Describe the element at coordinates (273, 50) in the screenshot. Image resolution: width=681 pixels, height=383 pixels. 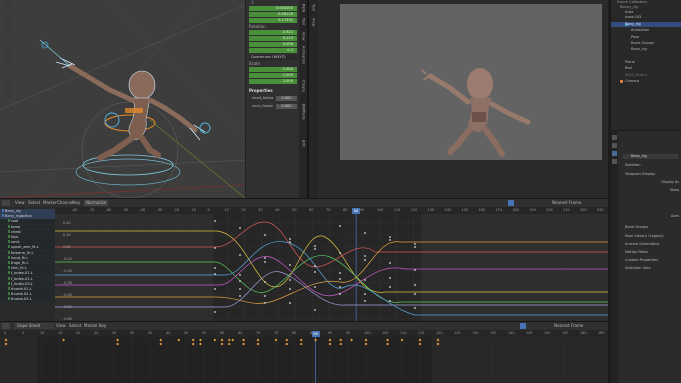
I see `rotation-z-field: 0.3` at that location.